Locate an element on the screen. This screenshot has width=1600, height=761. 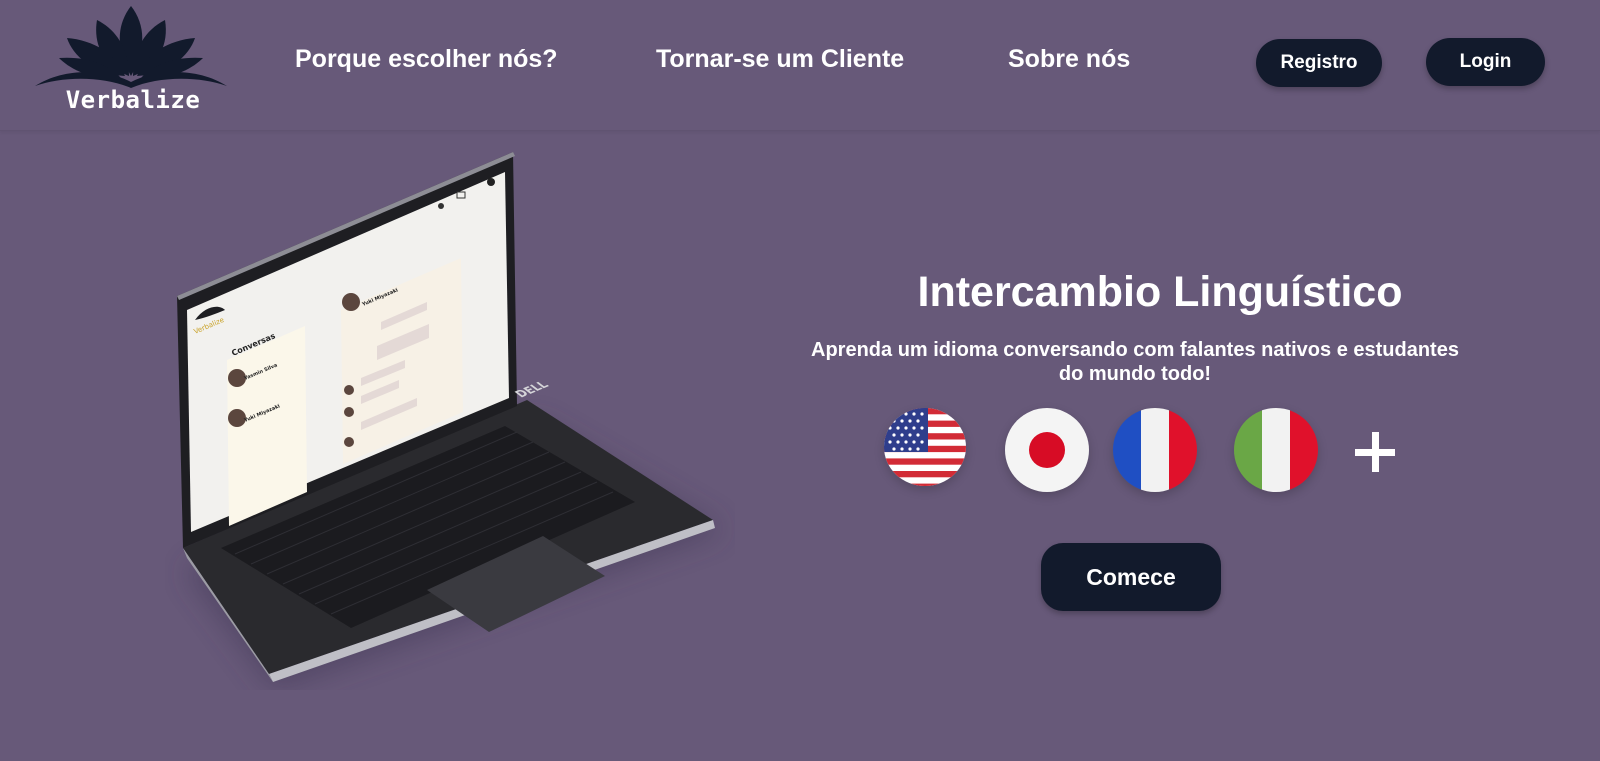
lotus-book-logo-icon is located at coordinates (131, 47).